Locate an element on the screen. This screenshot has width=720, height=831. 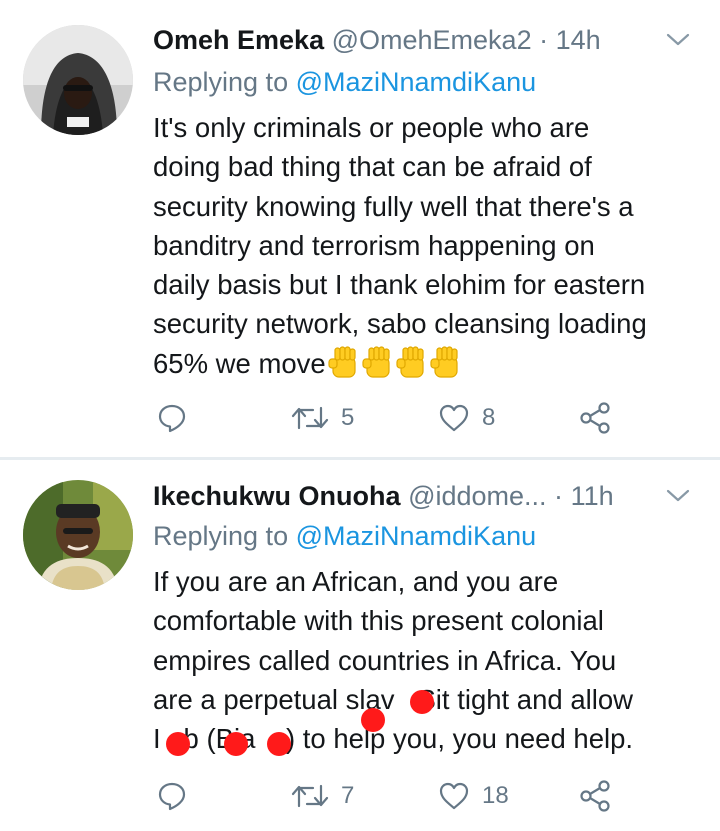
author-name: Omeh Emeka is located at coordinates (238, 40).